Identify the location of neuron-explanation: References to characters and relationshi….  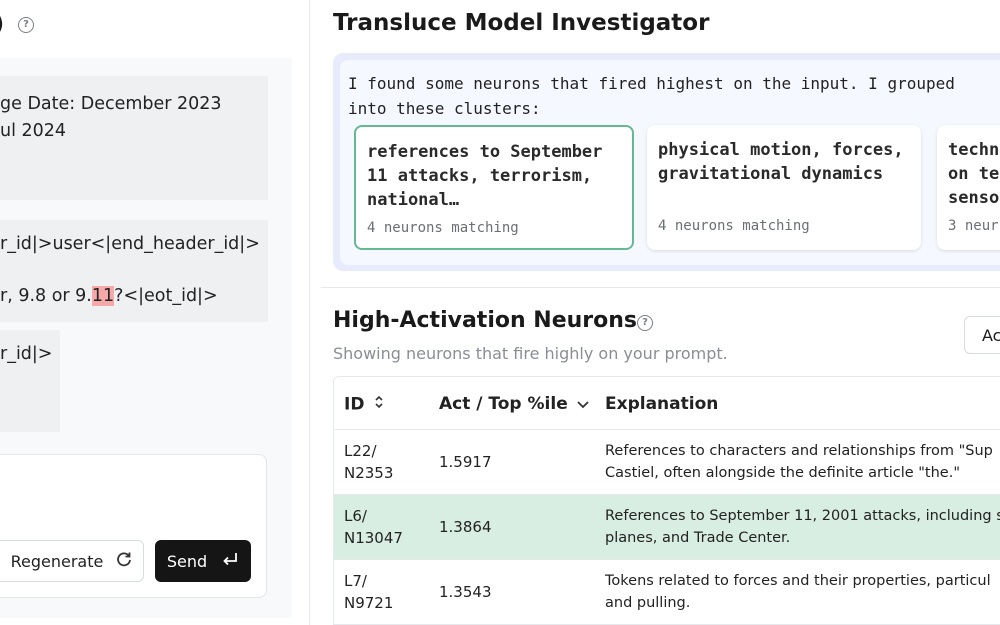
(799, 462).